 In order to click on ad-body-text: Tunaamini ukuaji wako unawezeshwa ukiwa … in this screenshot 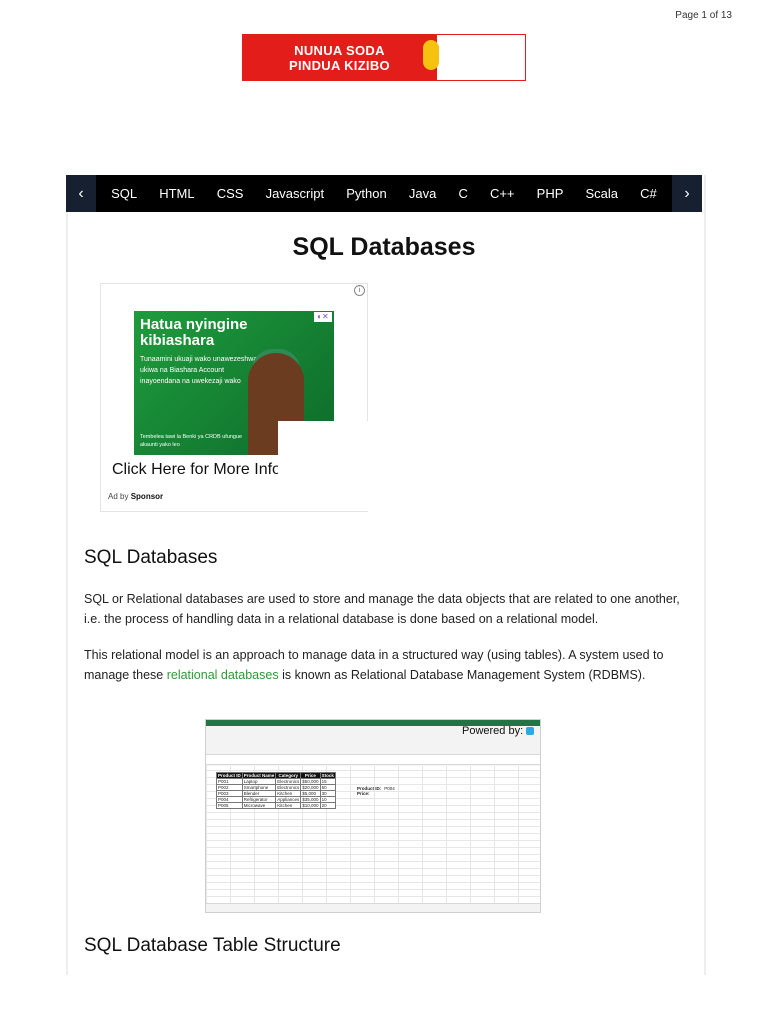, I will do `click(199, 370)`.